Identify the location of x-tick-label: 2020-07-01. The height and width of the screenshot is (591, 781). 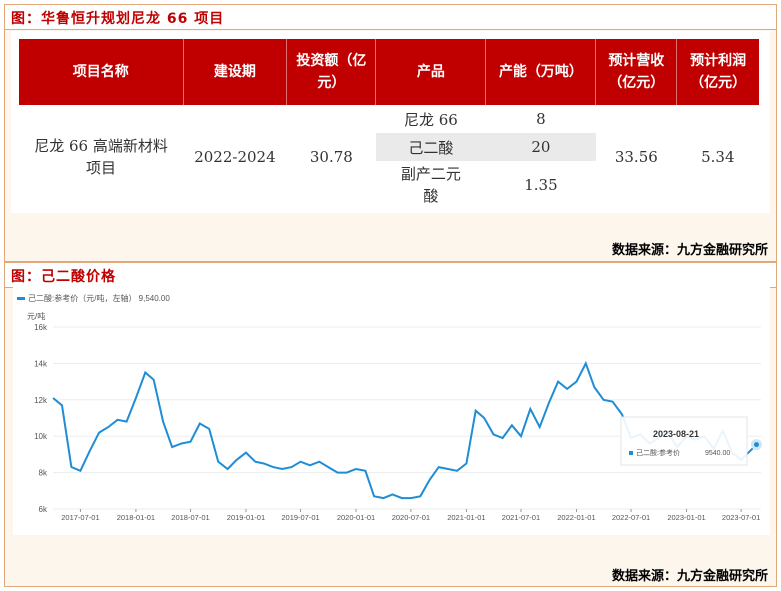
(411, 517).